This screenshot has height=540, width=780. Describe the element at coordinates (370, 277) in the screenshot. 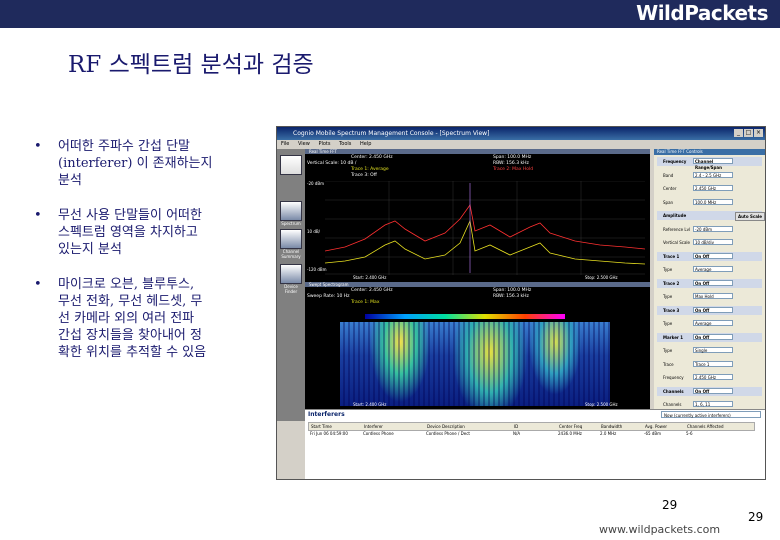

I see `fft-start: Start: 2.400 GHz` at that location.